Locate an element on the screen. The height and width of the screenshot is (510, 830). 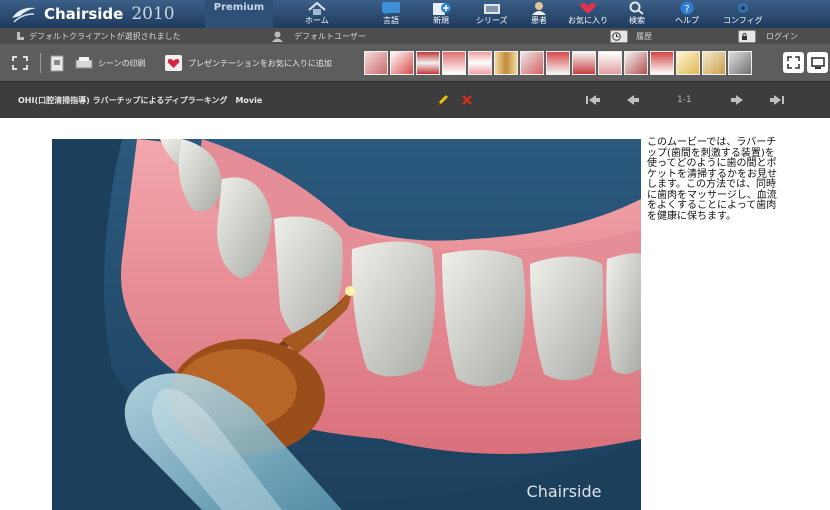
nav-new: 新規 is located at coordinates (441, 14).